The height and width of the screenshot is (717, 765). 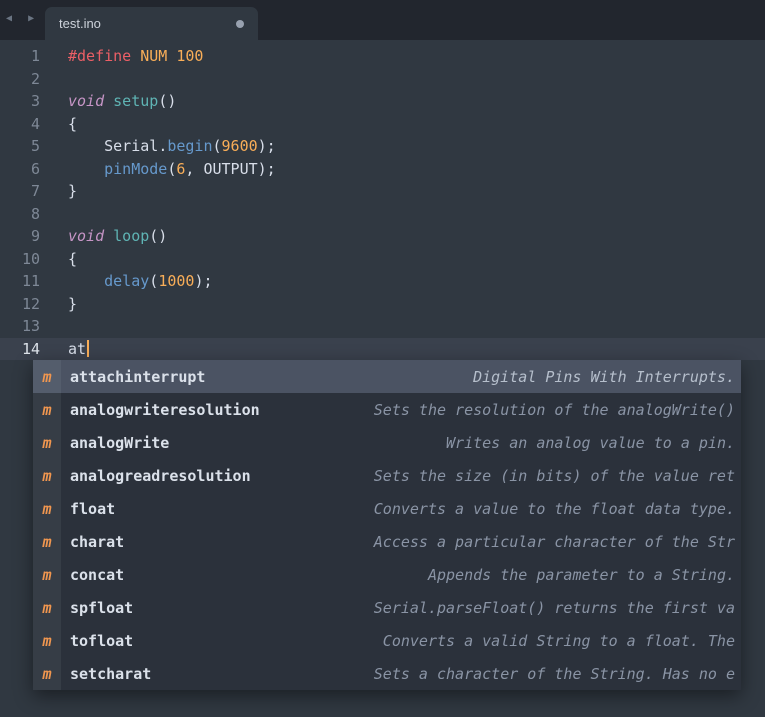 I want to click on code-line-12: 12}, so click(x=382, y=304).